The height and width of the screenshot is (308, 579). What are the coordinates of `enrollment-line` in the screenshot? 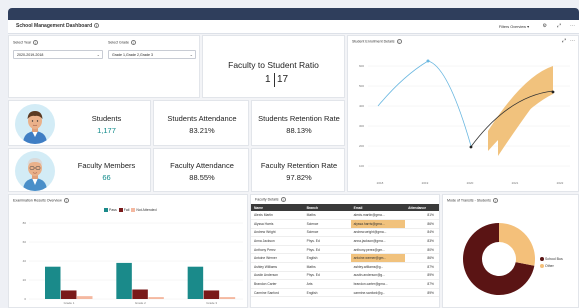 It's located at (424, 103).